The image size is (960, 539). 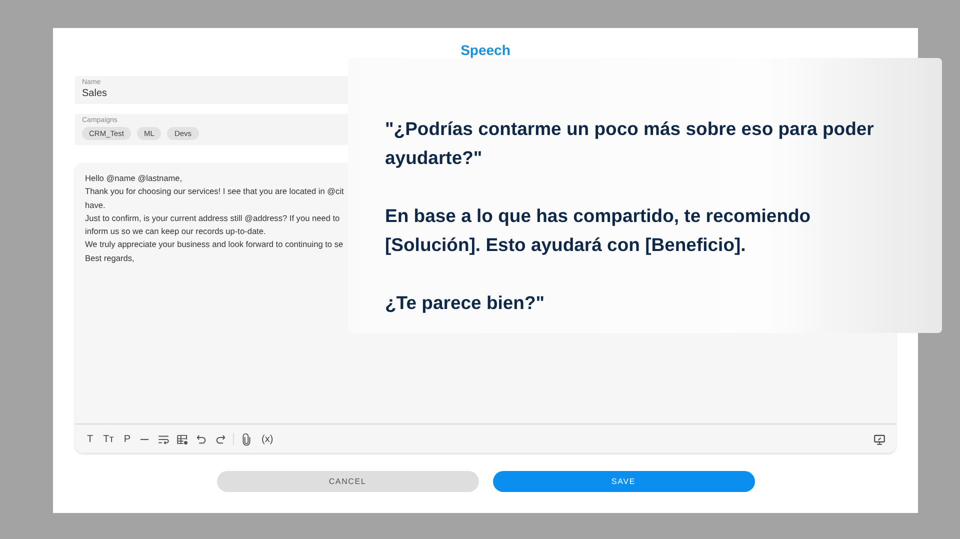 What do you see at coordinates (175, 231) in the screenshot?
I see `message-line: inform us so we can keep our records up-to-date.` at bounding box center [175, 231].